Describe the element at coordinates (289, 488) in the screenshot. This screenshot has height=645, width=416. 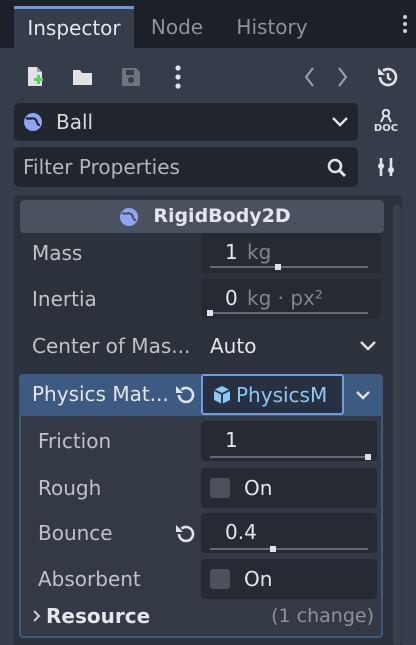
I see `rough-checkbox: On` at that location.